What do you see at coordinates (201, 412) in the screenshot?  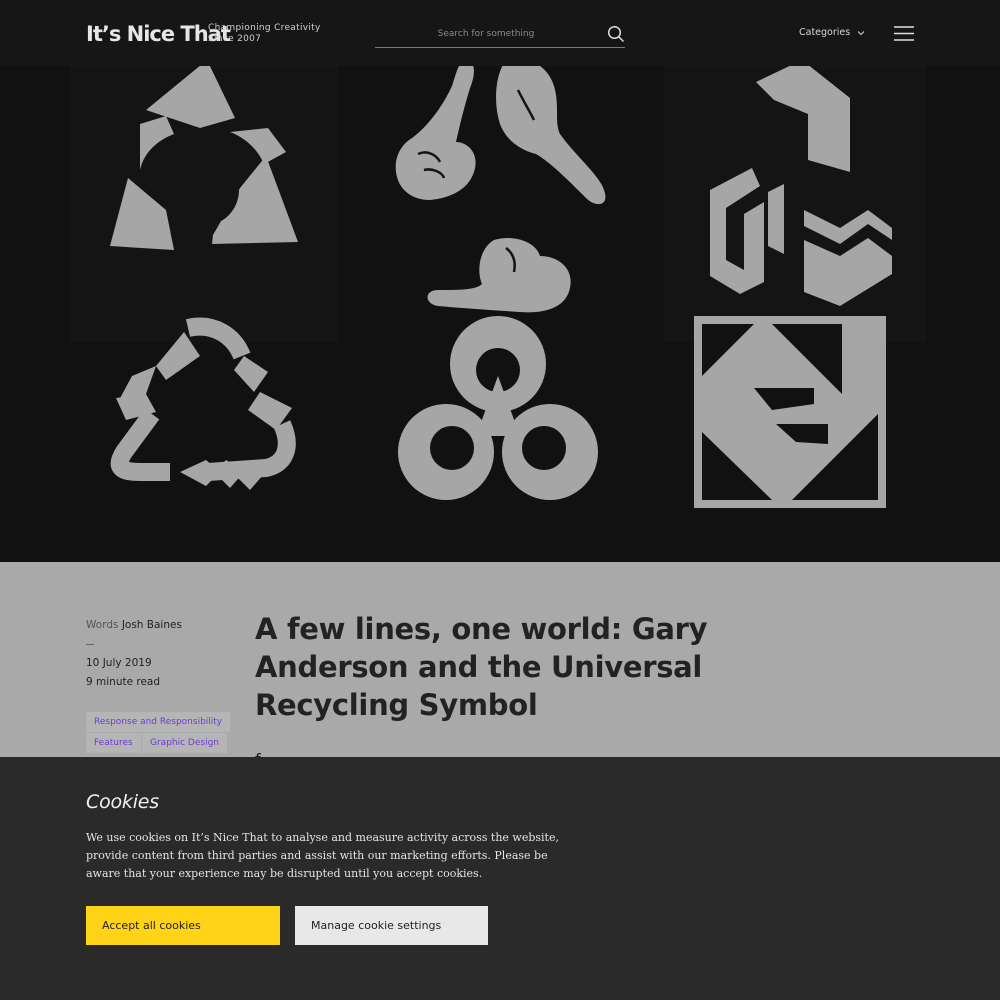 I see `recycling-symbol-arrows-icon` at bounding box center [201, 412].